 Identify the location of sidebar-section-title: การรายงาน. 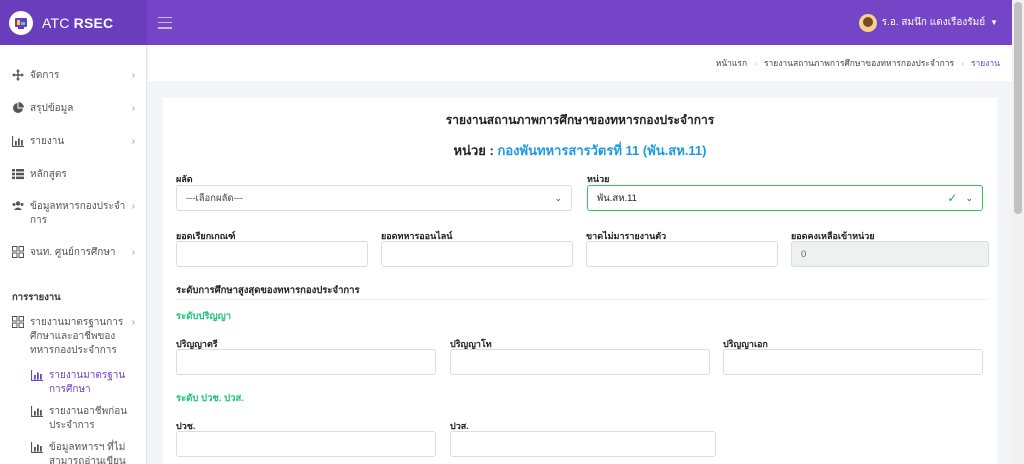
(36, 297).